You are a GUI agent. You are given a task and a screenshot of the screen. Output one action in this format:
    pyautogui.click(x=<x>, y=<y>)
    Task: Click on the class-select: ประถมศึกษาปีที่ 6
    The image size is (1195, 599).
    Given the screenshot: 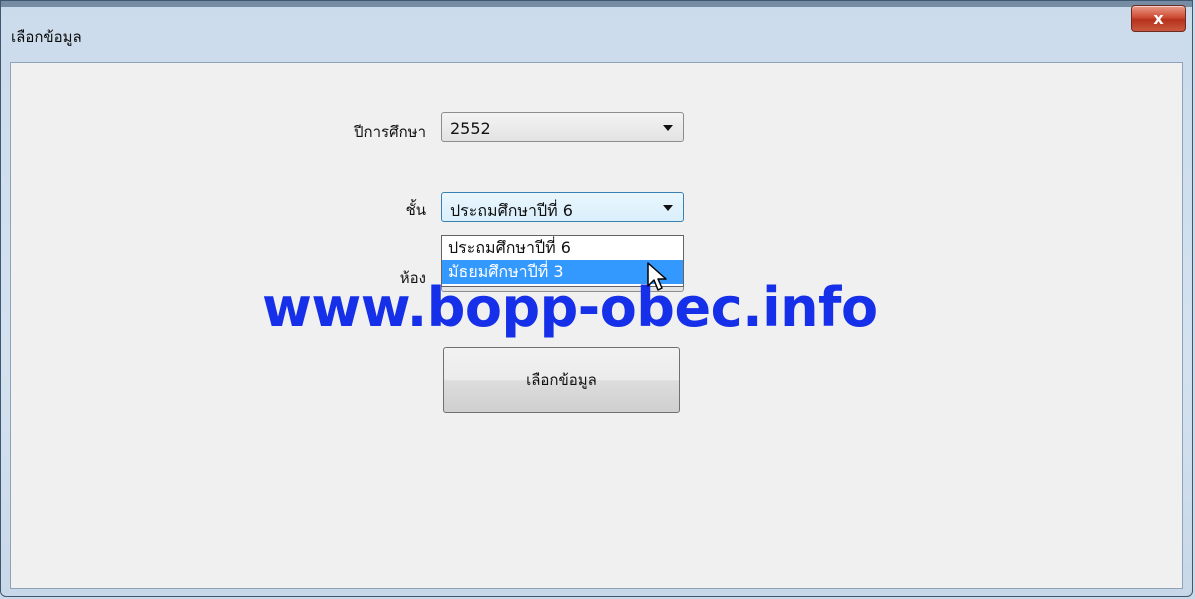 What is the action you would take?
    pyautogui.click(x=562, y=207)
    